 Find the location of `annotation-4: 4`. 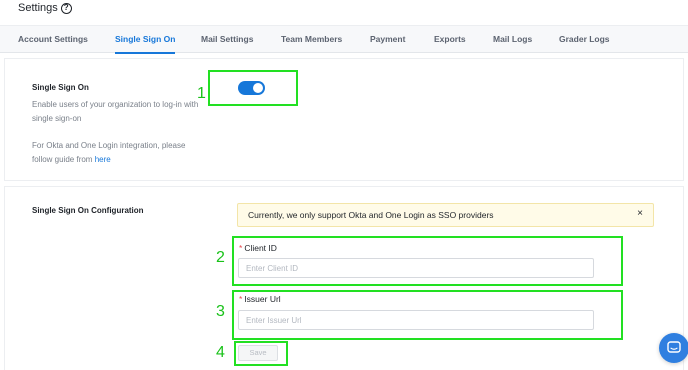

annotation-4: 4 is located at coordinates (220, 352).